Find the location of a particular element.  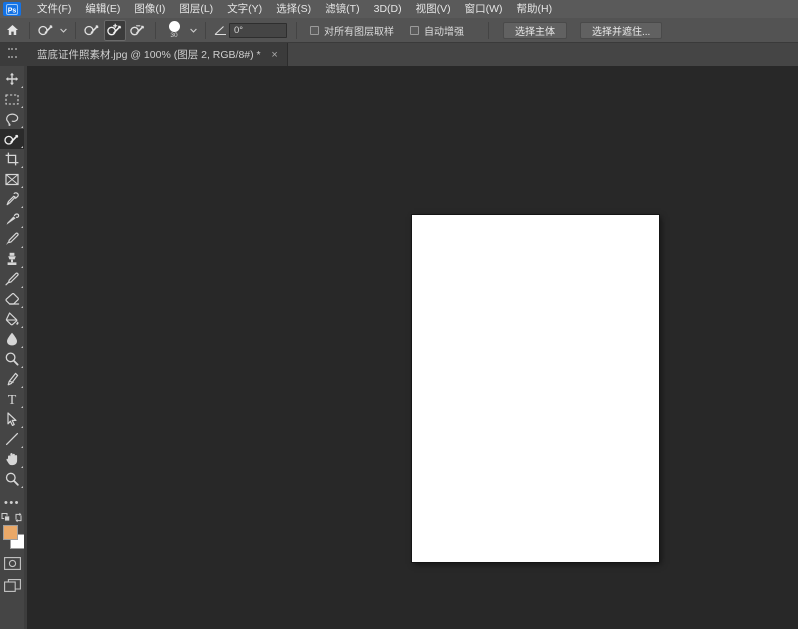

document-tab: 蓝底证件照素材.jpg @ 100% (图层 2, RGB/8#) * × is located at coordinates (157, 54).